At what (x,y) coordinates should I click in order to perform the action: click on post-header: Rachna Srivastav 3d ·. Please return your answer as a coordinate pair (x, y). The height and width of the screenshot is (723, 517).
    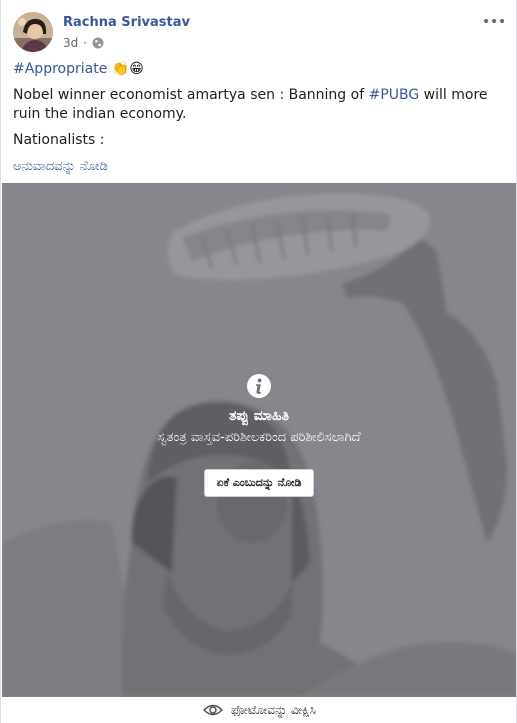
    Looking at the image, I should click on (101, 33).